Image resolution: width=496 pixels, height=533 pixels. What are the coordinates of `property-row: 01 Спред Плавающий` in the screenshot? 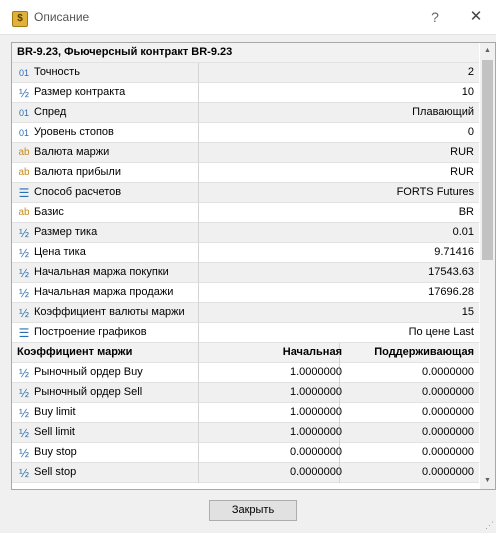 It's located at (245, 113).